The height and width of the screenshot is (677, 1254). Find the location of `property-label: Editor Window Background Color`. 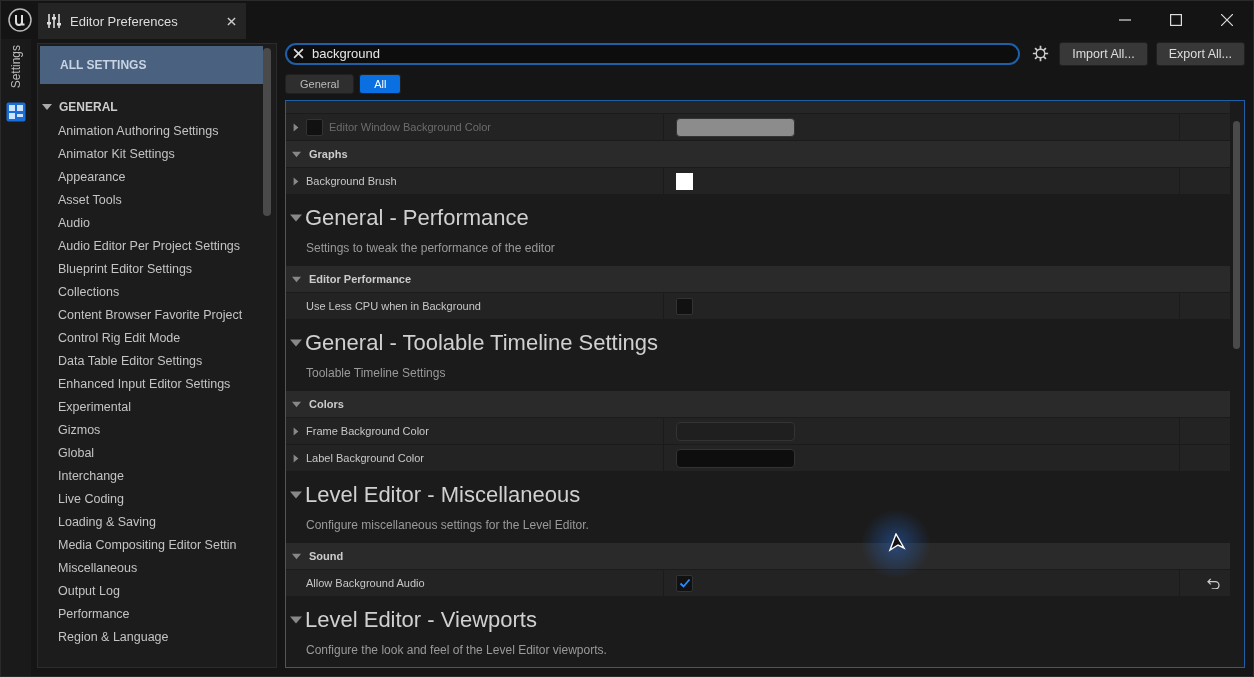

property-label: Editor Window Background Color is located at coordinates (410, 127).